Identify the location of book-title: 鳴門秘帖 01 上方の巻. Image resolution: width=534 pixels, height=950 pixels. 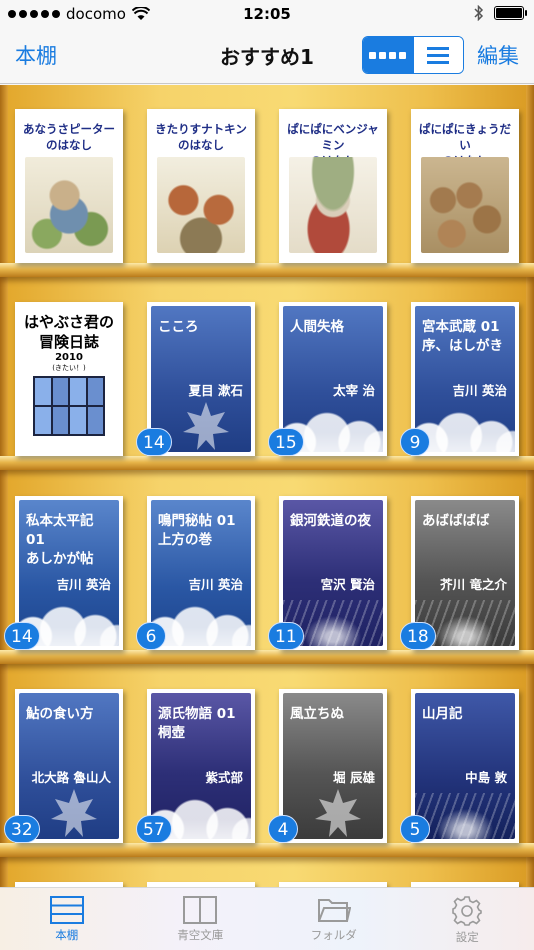
(197, 530).